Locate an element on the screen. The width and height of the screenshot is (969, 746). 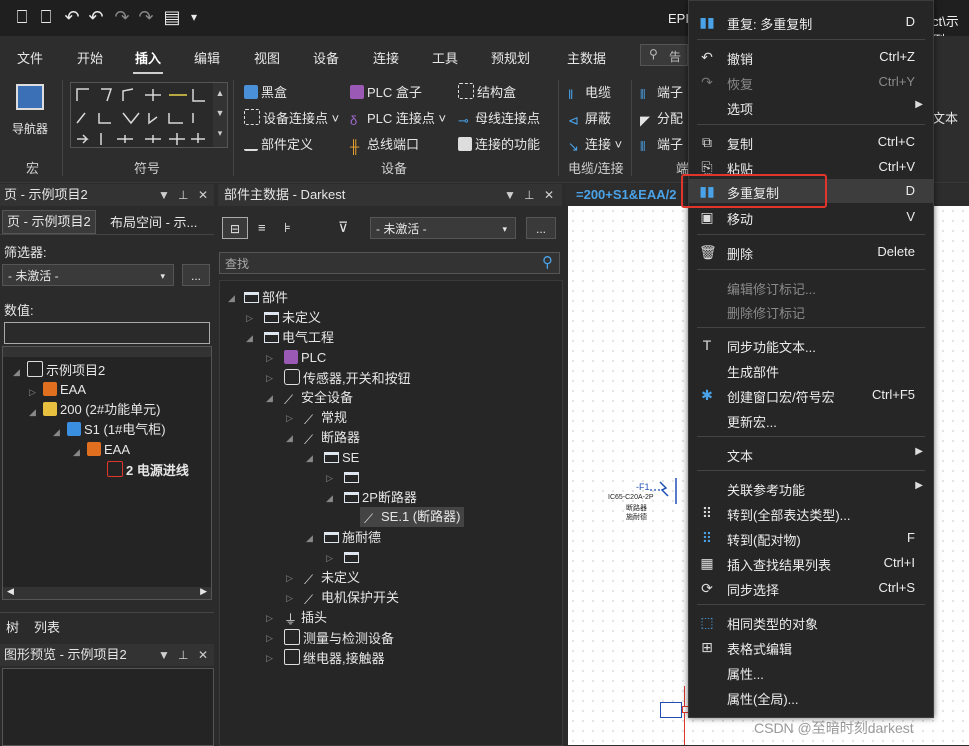
tab-edit: 编辑 is located at coordinates (207, 57).